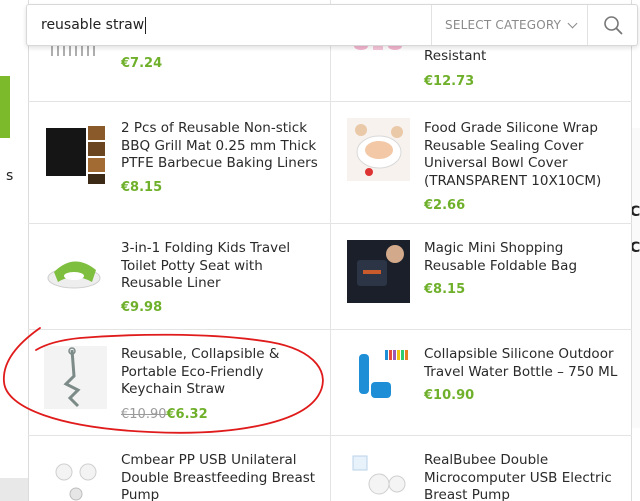 The image size is (640, 501). What do you see at coordinates (449, 81) in the screenshot?
I see `product-price: €12.73` at bounding box center [449, 81].